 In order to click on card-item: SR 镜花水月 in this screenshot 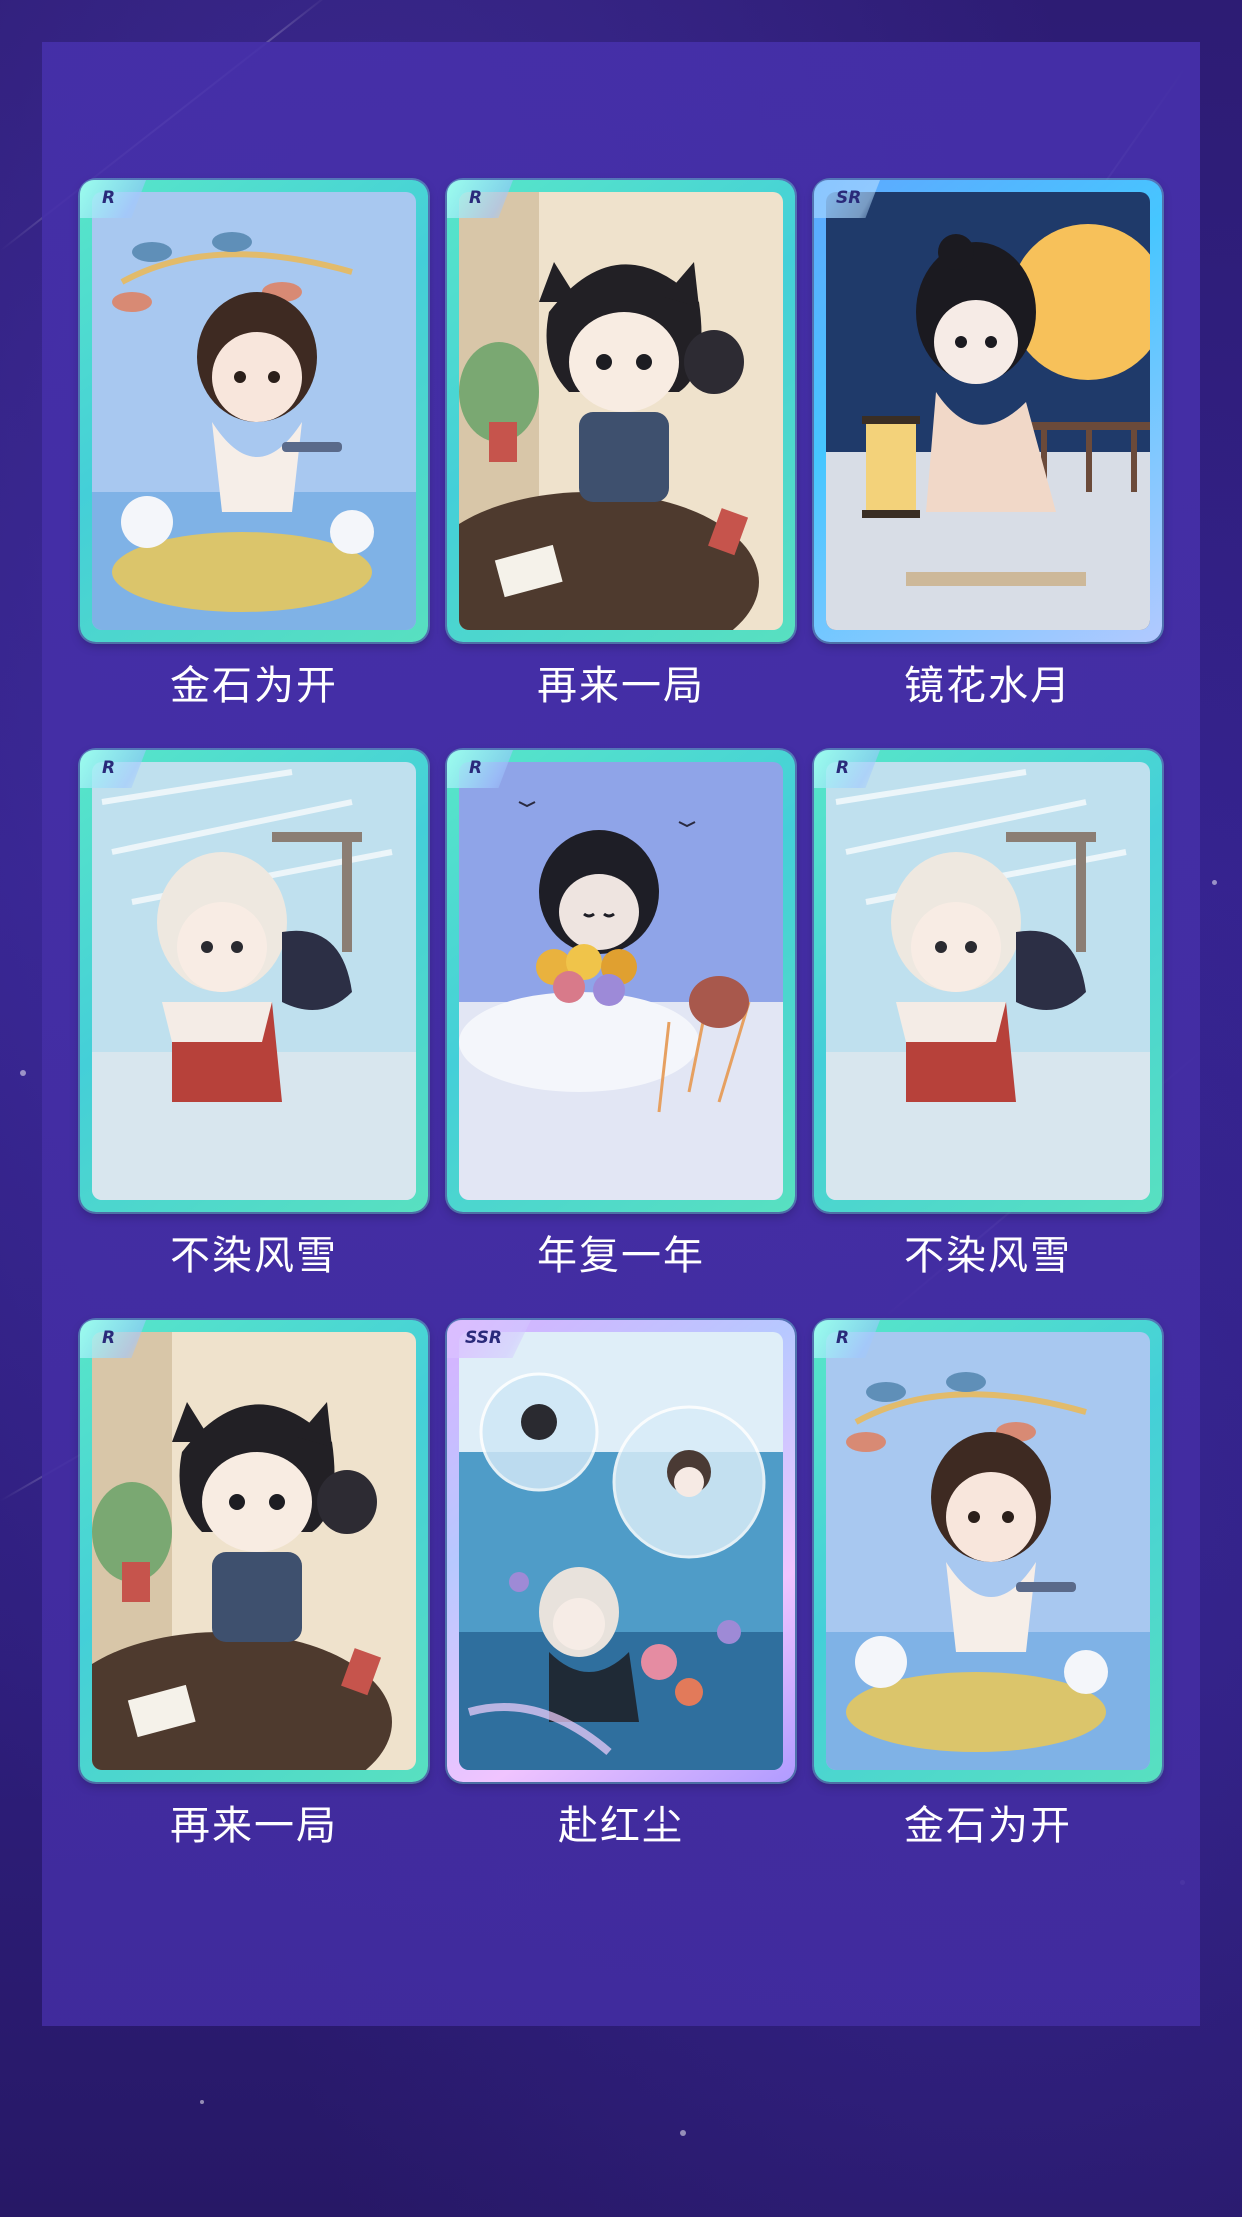, I will do `click(988, 446)`.